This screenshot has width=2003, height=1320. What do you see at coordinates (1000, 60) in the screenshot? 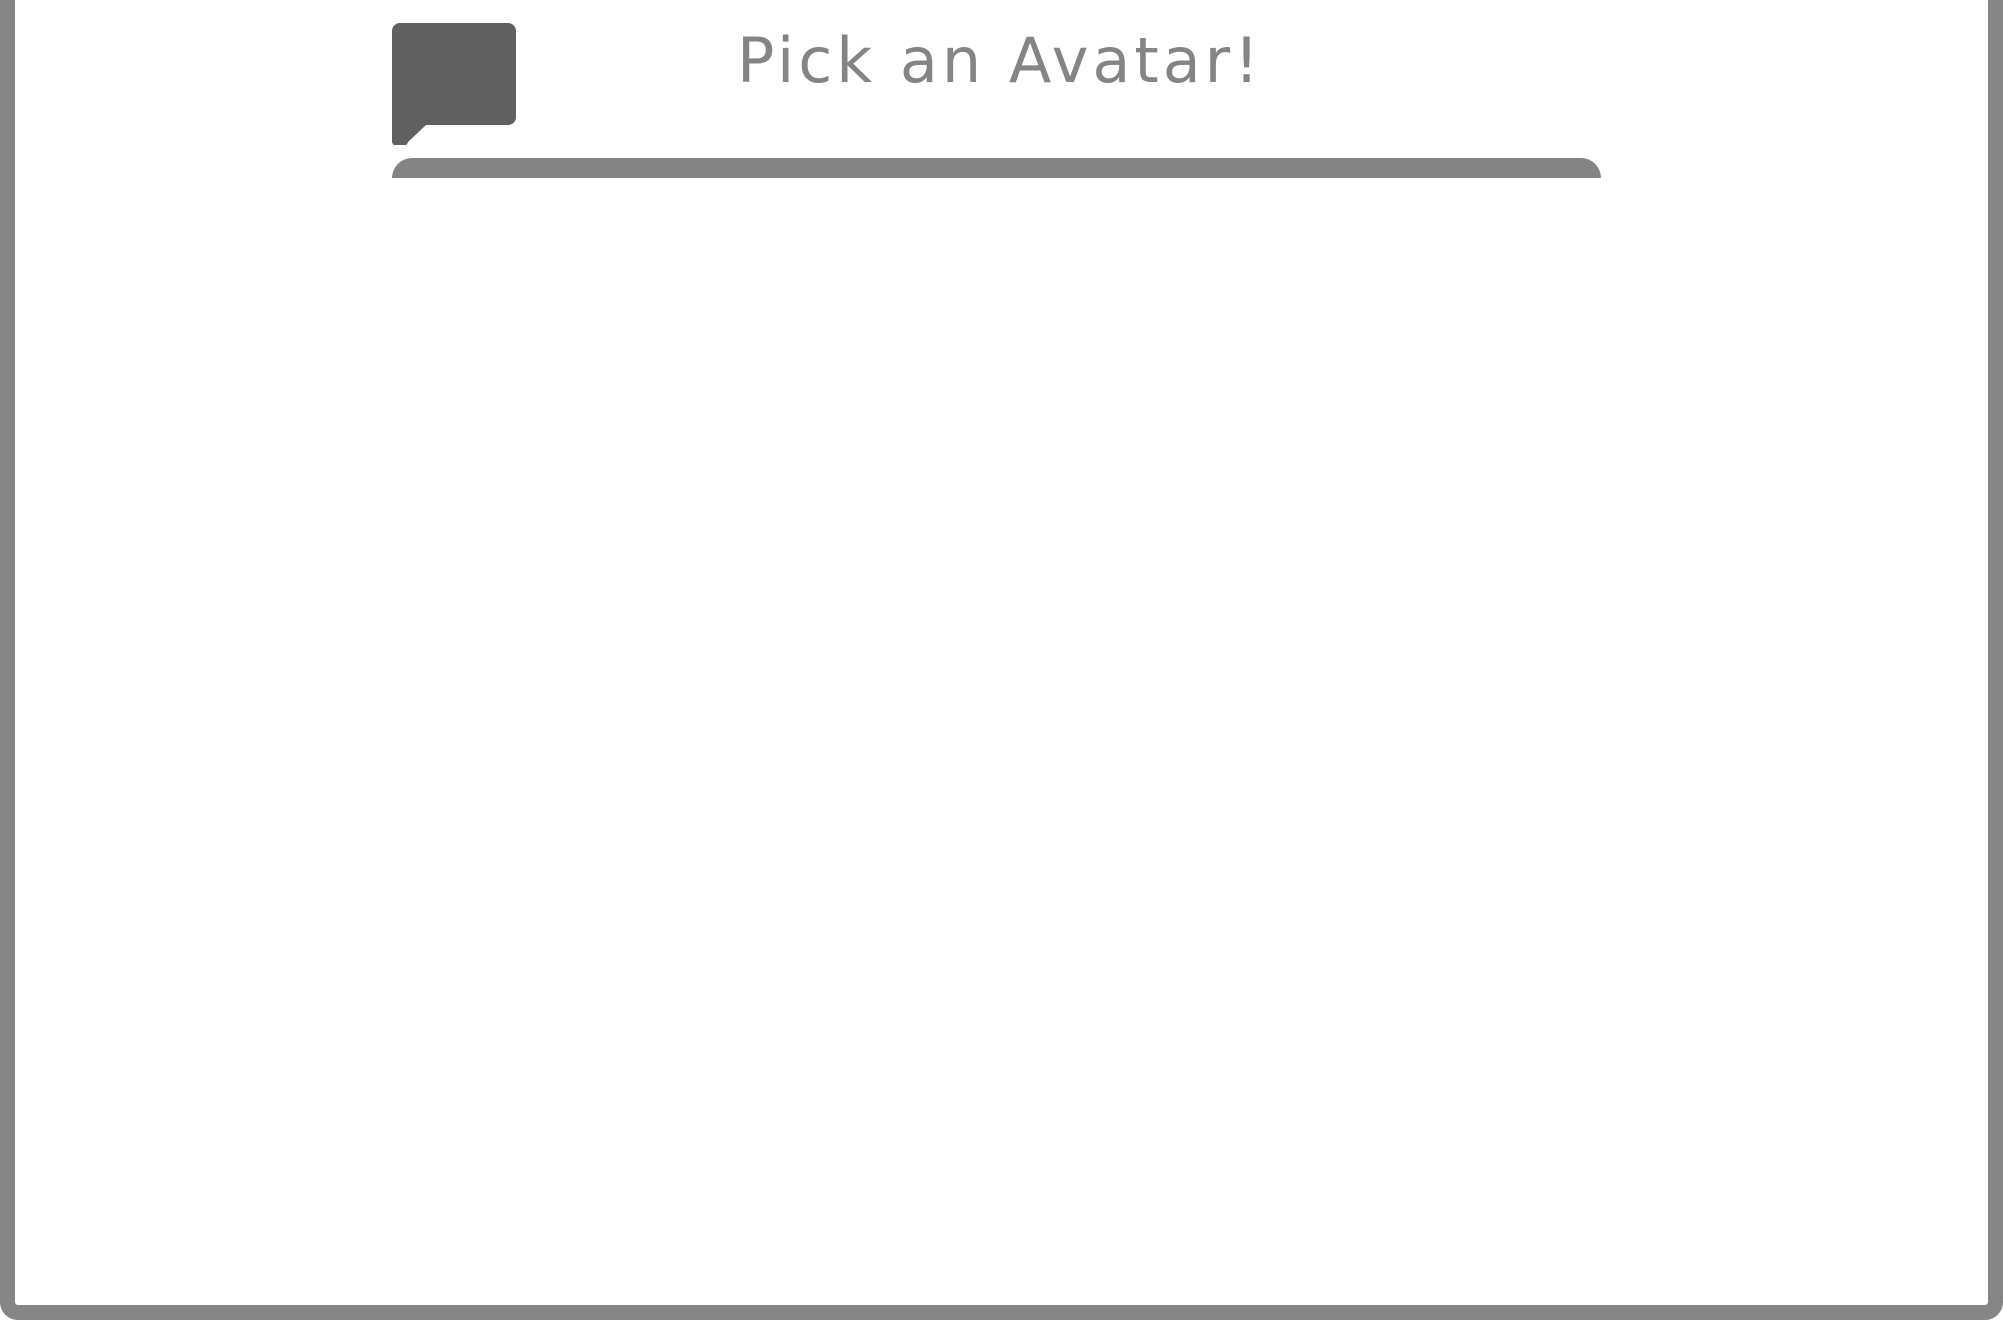
I see `dialog-title: Pick an Avatar!` at bounding box center [1000, 60].